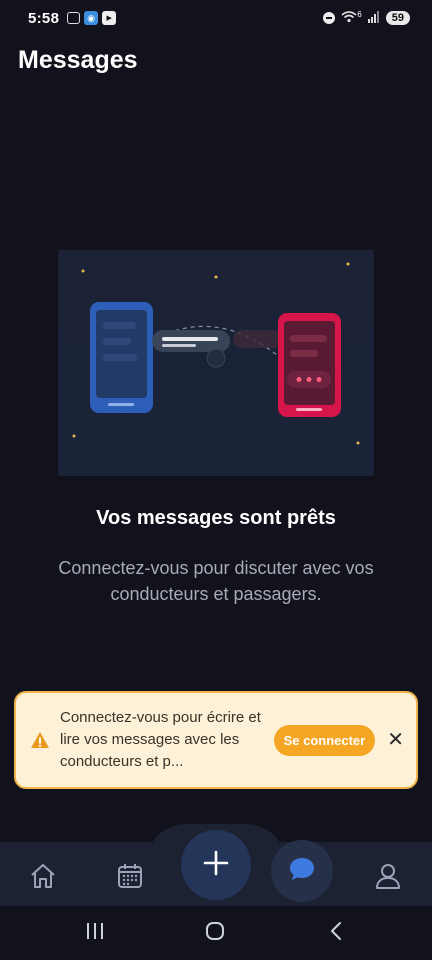 This screenshot has width=432, height=960. I want to click on profile-icon, so click(388, 878).